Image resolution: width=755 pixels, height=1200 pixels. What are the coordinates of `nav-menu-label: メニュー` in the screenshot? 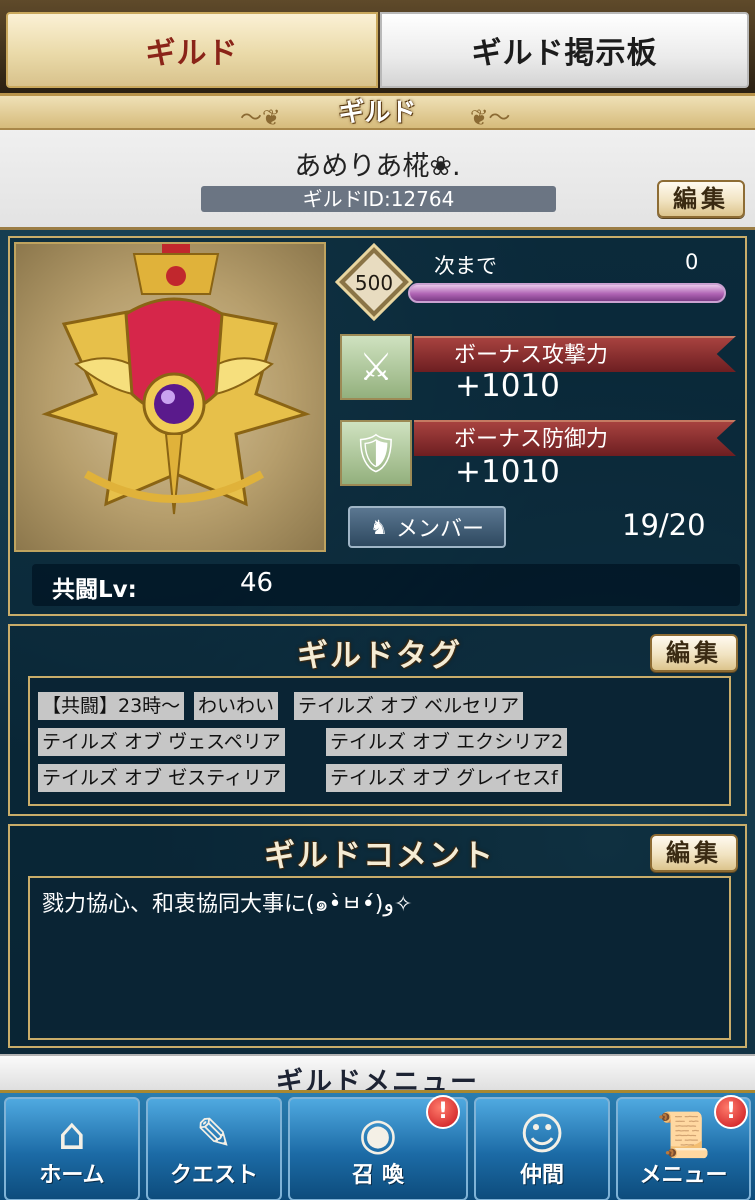 It's located at (683, 1175).